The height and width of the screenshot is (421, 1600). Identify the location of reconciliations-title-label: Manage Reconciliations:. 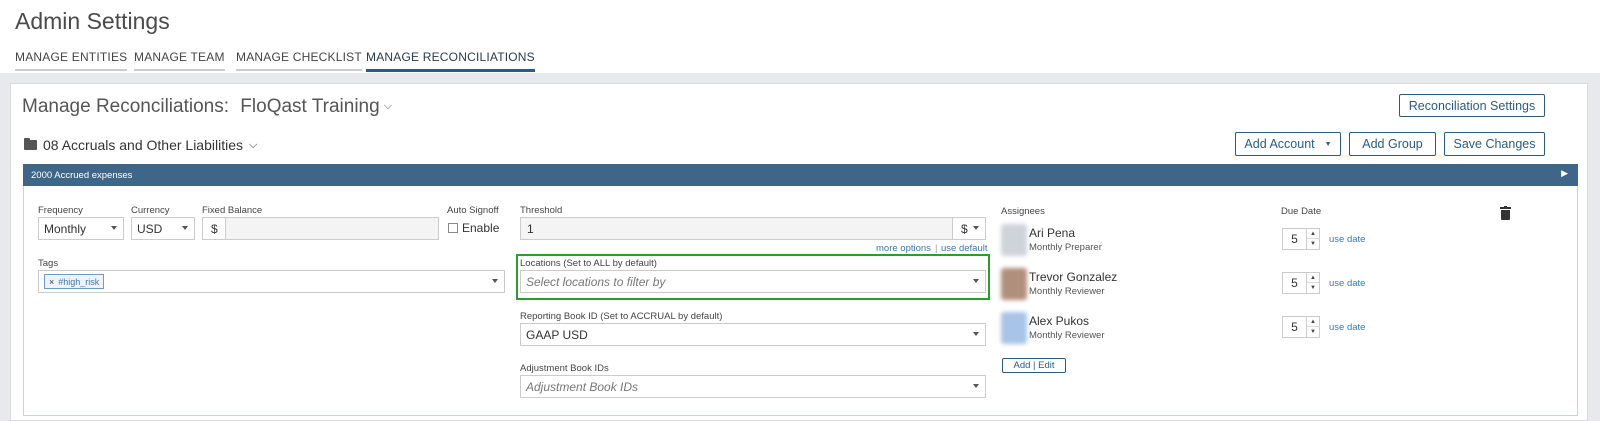
(126, 106).